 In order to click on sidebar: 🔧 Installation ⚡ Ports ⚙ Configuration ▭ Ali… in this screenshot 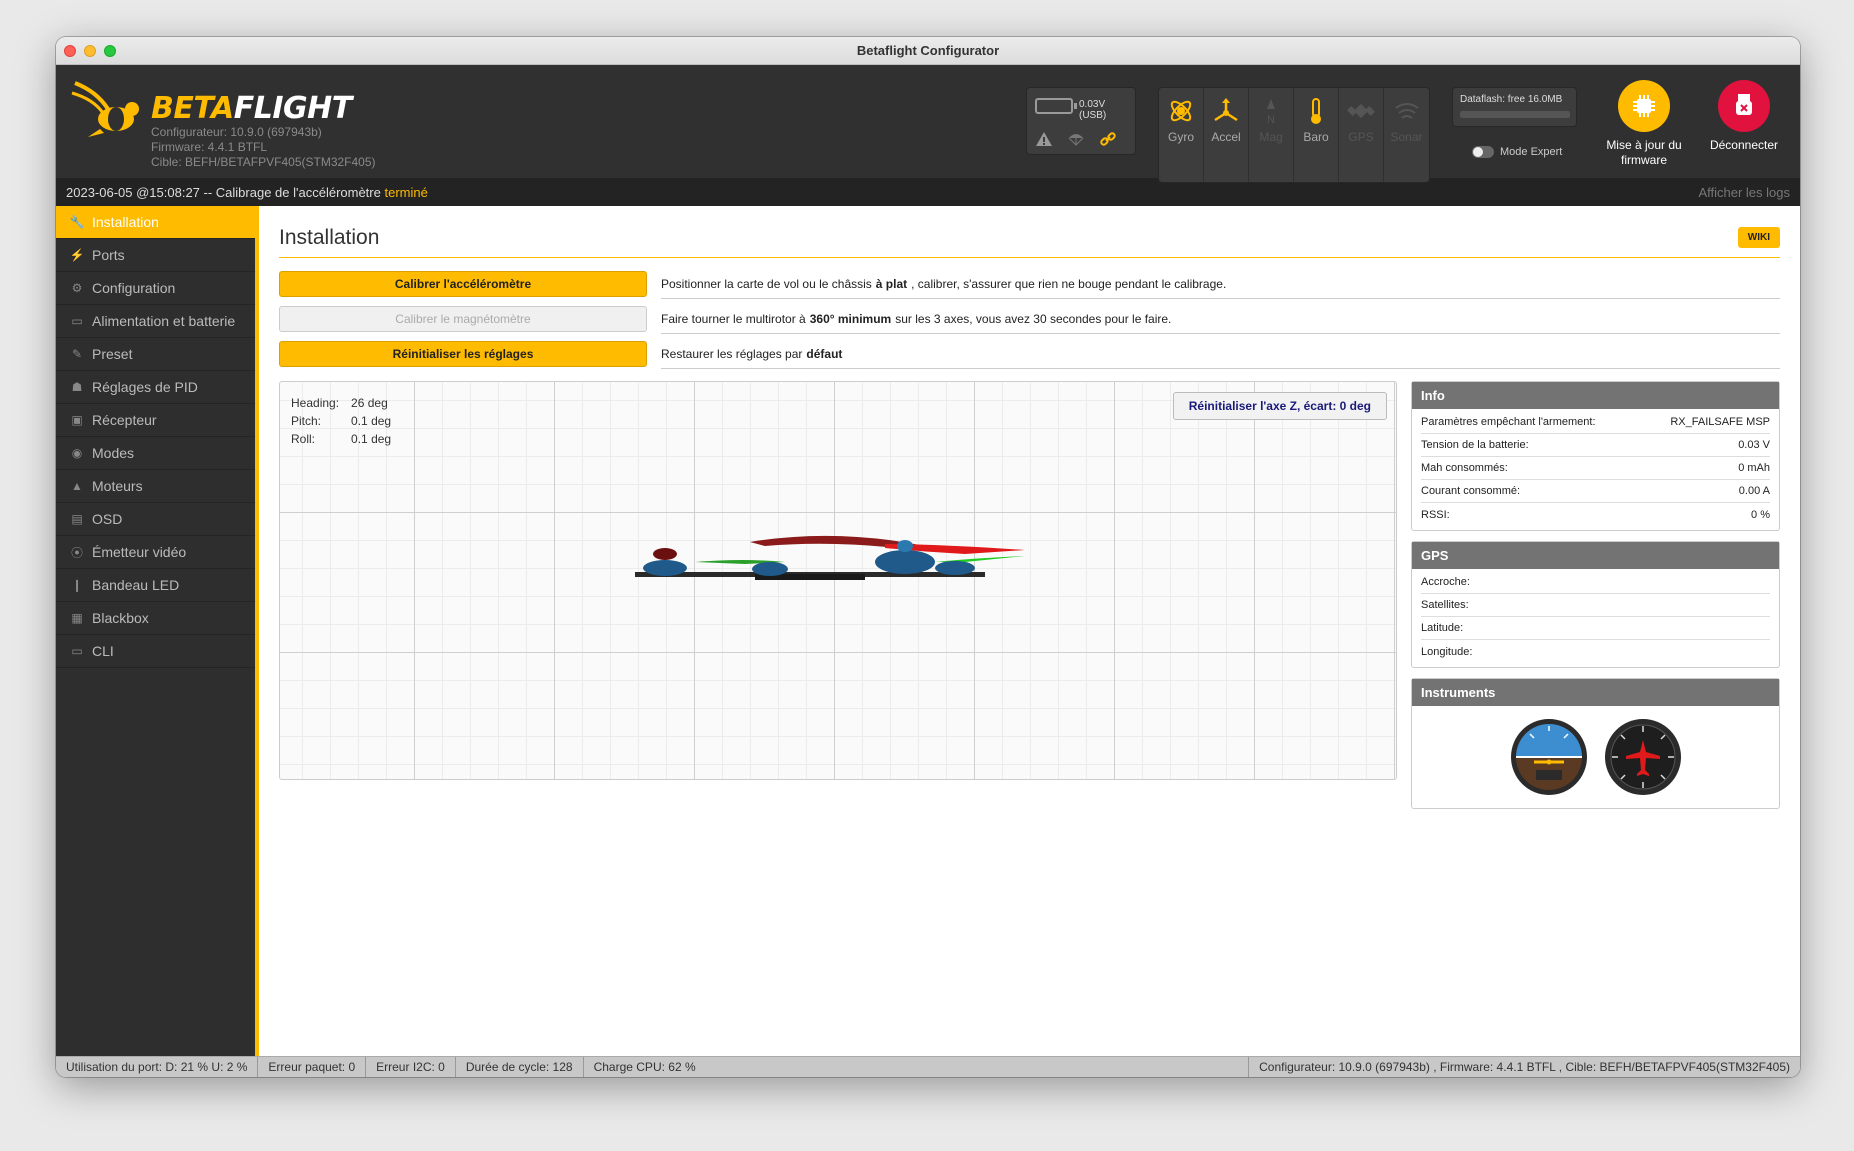, I will do `click(157, 631)`.